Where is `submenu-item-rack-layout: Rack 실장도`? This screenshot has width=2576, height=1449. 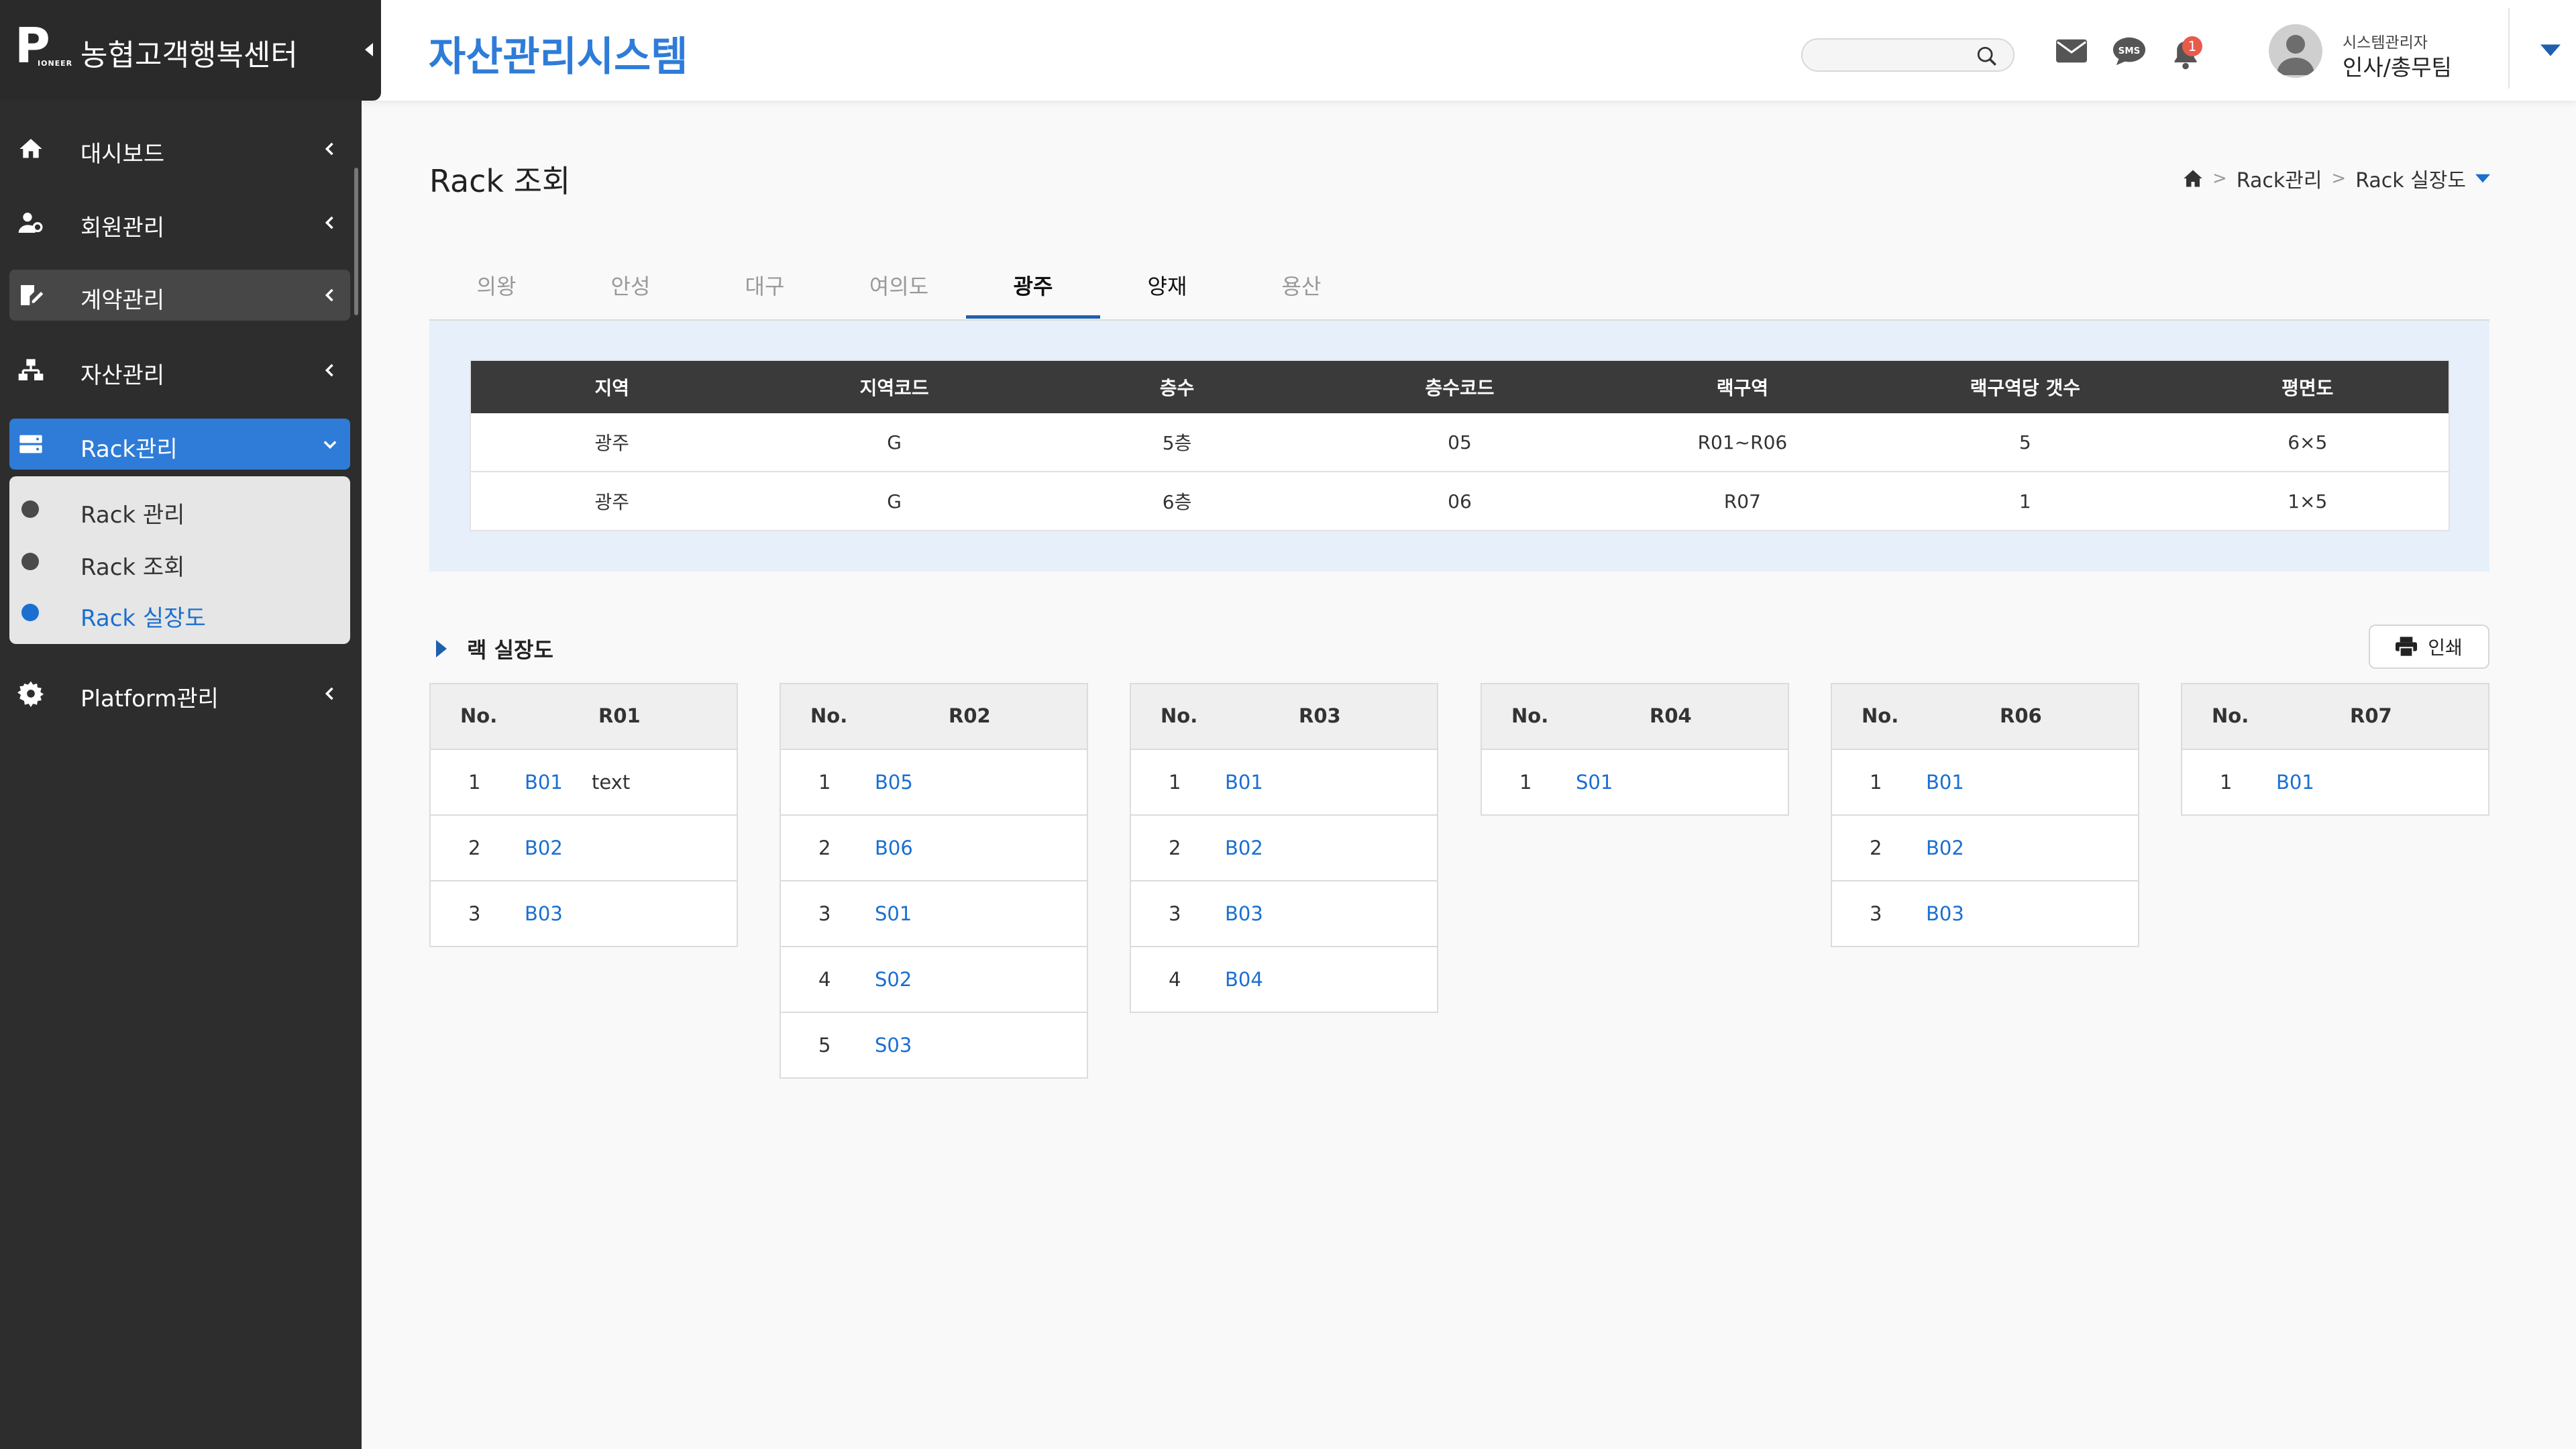 submenu-item-rack-layout: Rack 실장도 is located at coordinates (179, 612).